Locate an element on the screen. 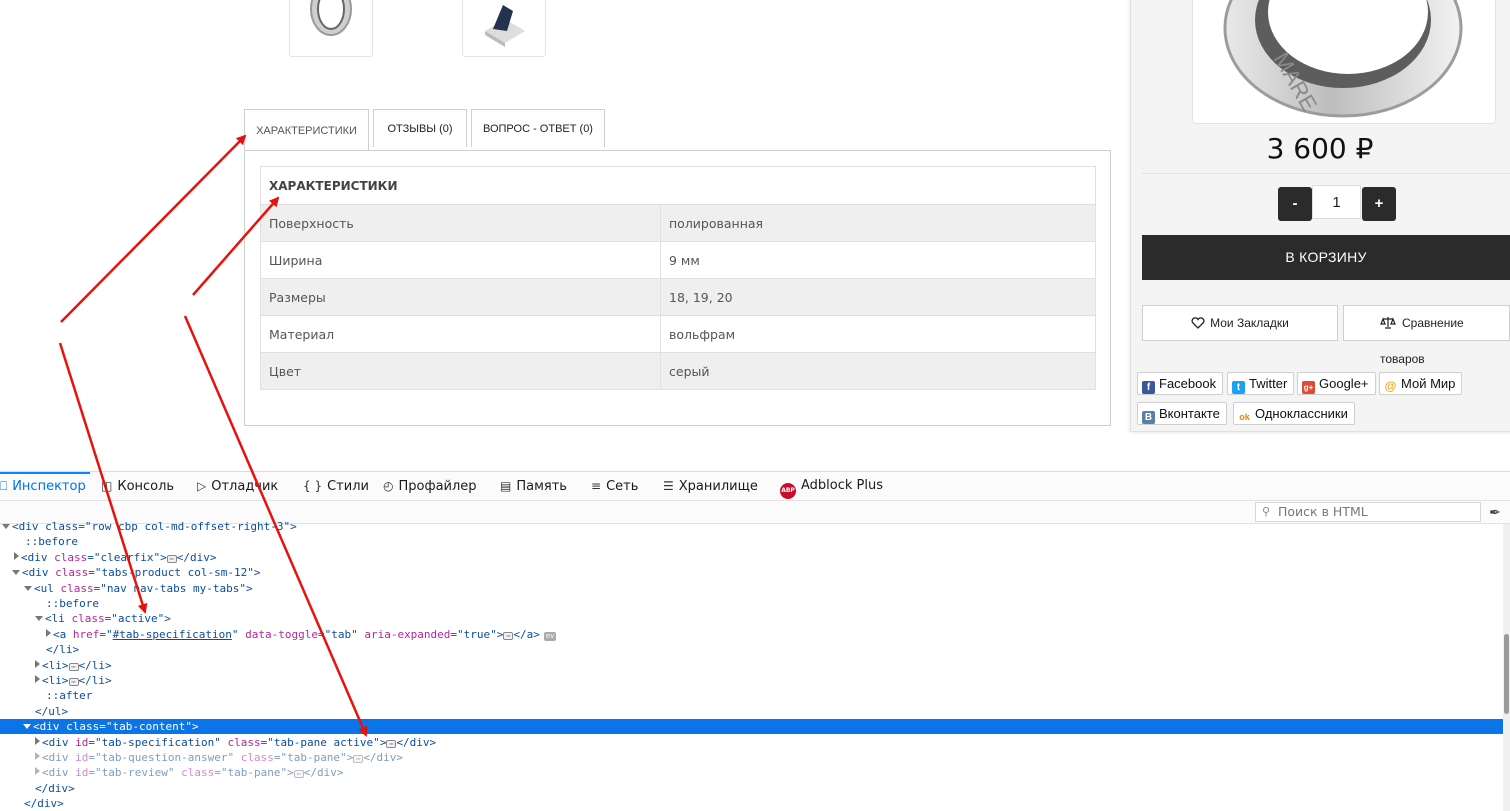  console-icon: ◫ is located at coordinates (107, 486).